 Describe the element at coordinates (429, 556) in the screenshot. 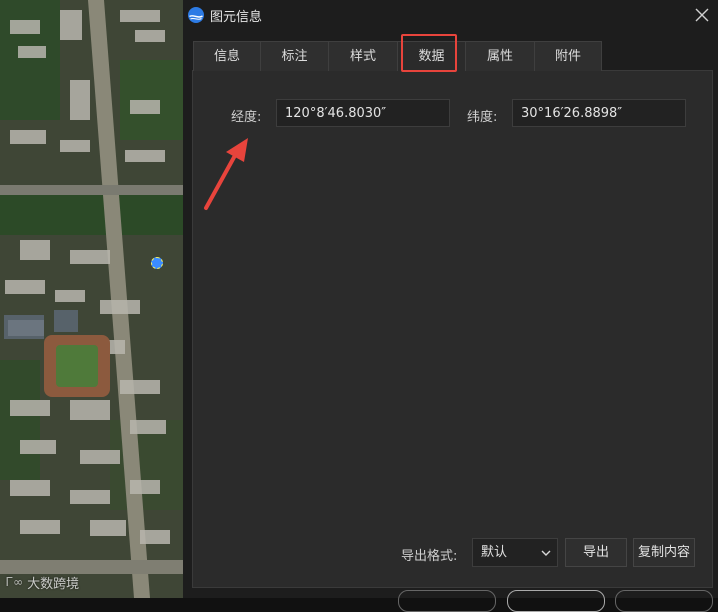

I see `export-format-label: 导出格式:` at that location.